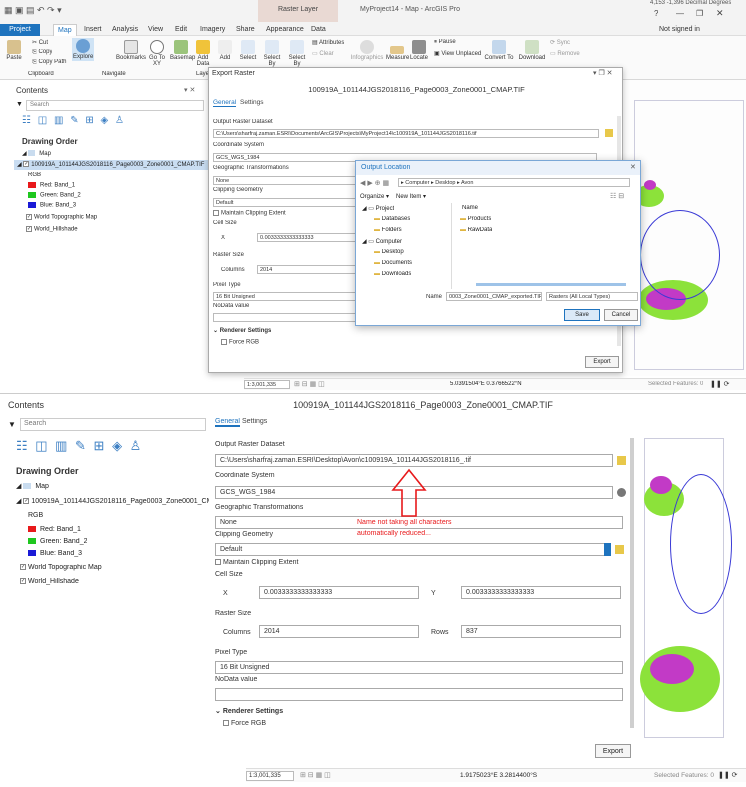 The image size is (746, 787). Describe the element at coordinates (131, 50) in the screenshot. I see `bookmarks-button: Bookmarks` at that location.